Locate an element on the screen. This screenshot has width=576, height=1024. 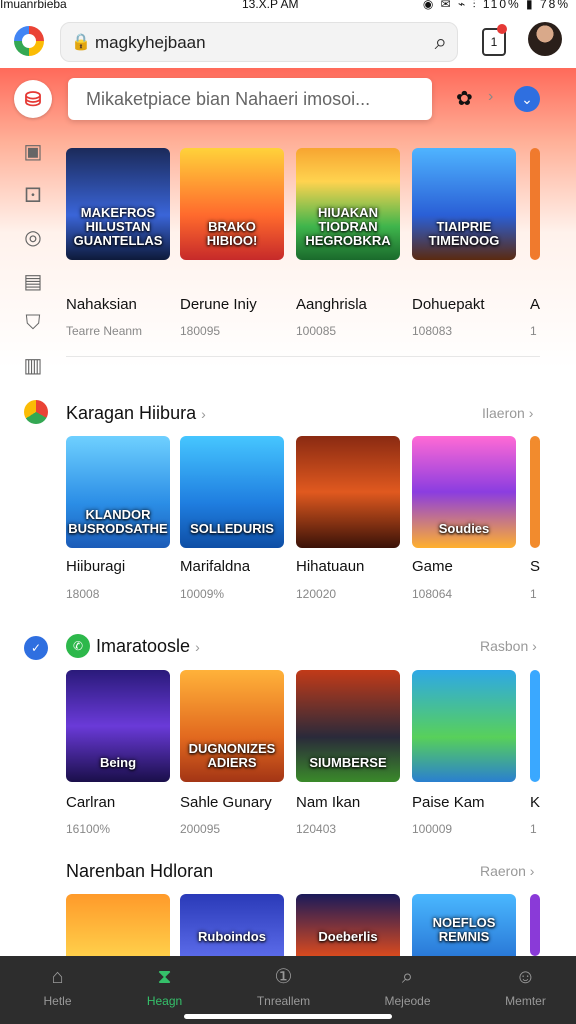
store-logo-icon: ⛁ is located at coordinates (33, 99).